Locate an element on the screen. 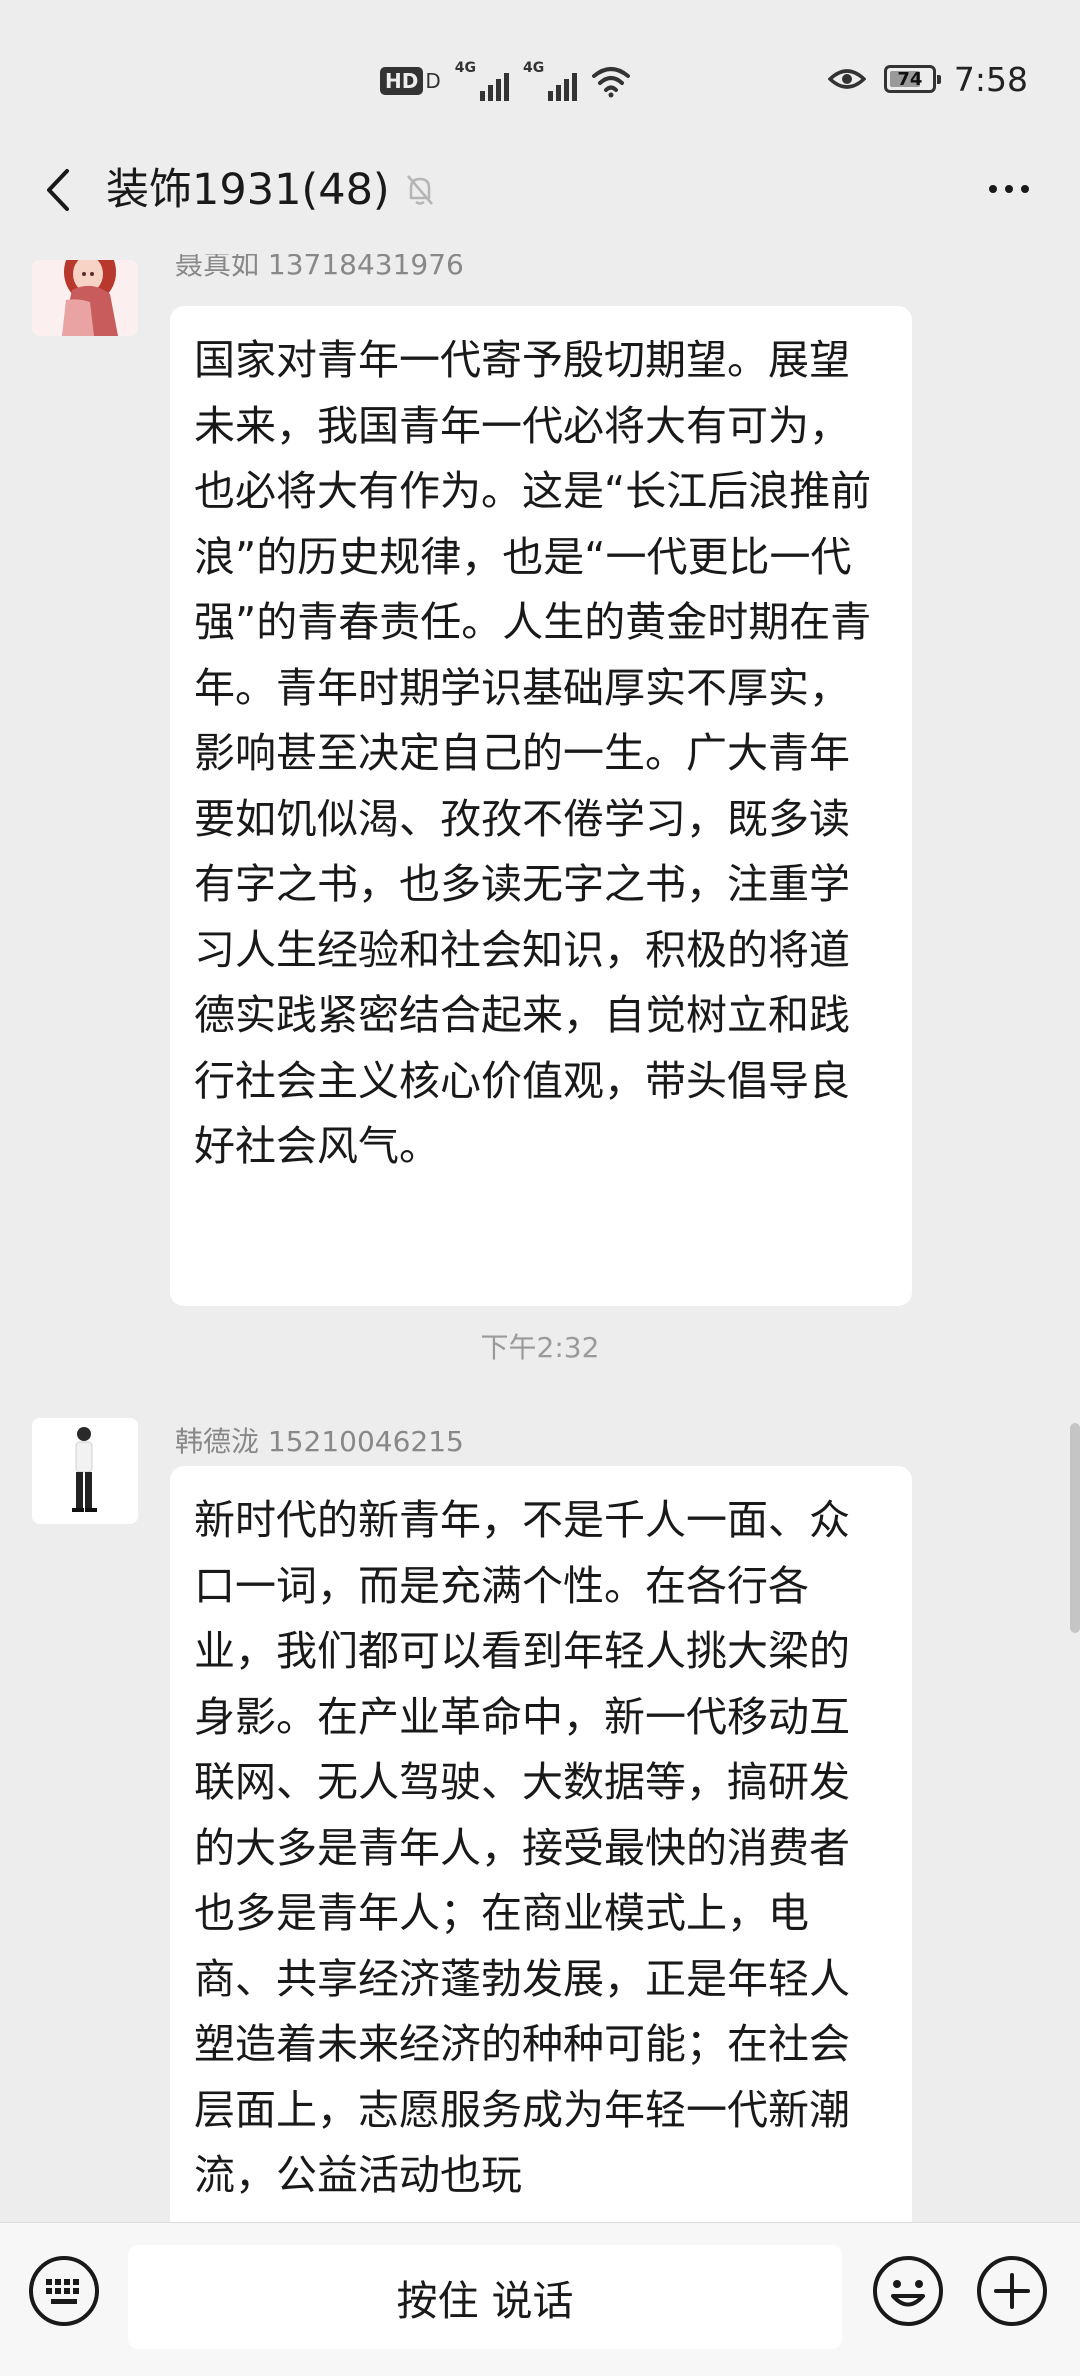 This screenshot has height=2376, width=1080. input-bar: 按住 说话 is located at coordinates (540, 2299).